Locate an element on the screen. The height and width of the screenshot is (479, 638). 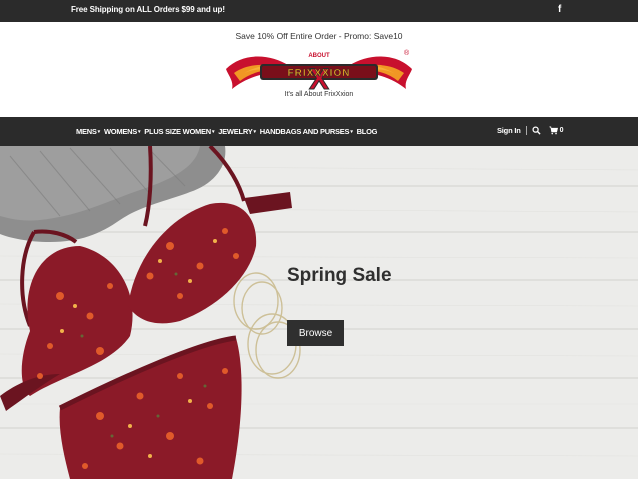
registered-mark: ® is located at coordinates (407, 53).